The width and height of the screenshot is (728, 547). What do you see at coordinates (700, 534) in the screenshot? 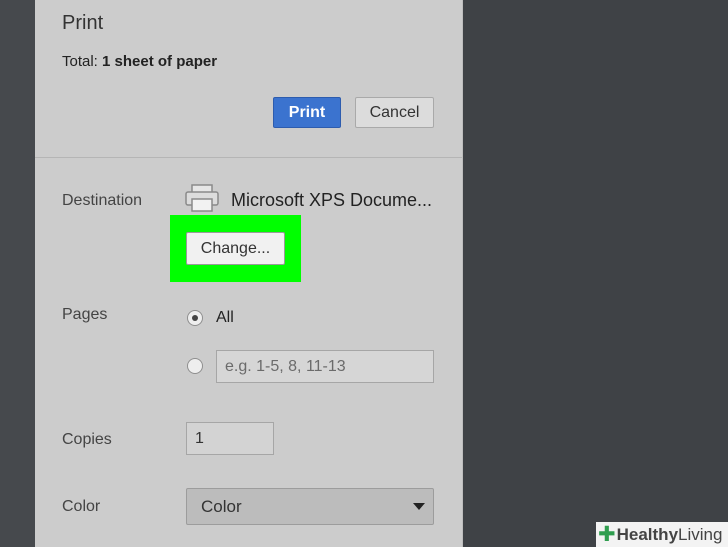
I see `watermark-brand-light: Living` at bounding box center [700, 534].